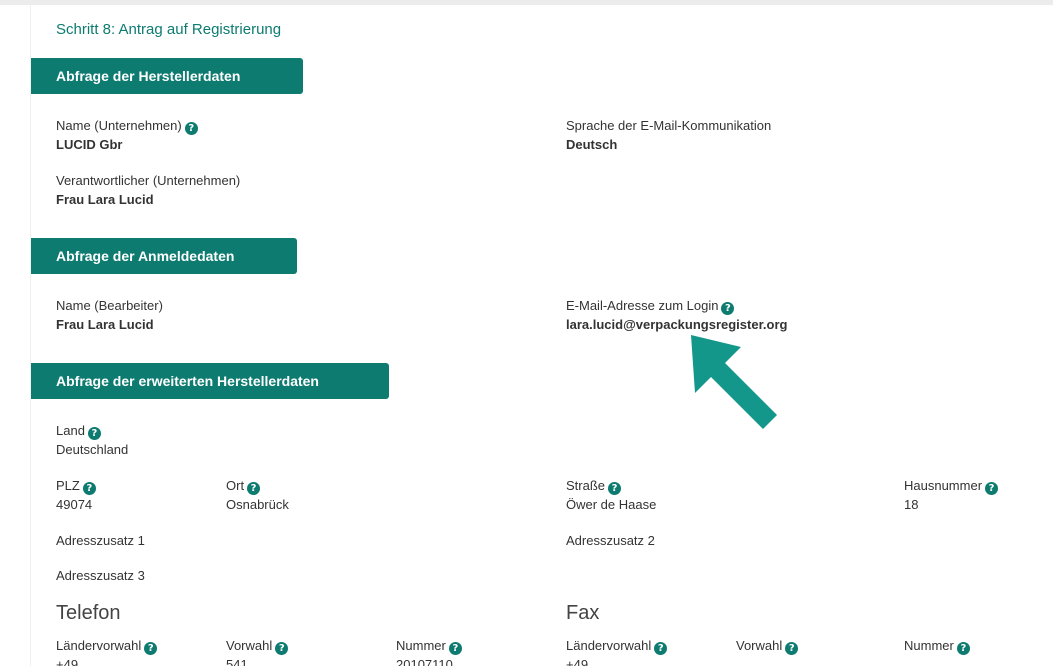 This screenshot has width=1053, height=666. I want to click on field-label: E-Mail-Adresse zum Login, so click(642, 305).